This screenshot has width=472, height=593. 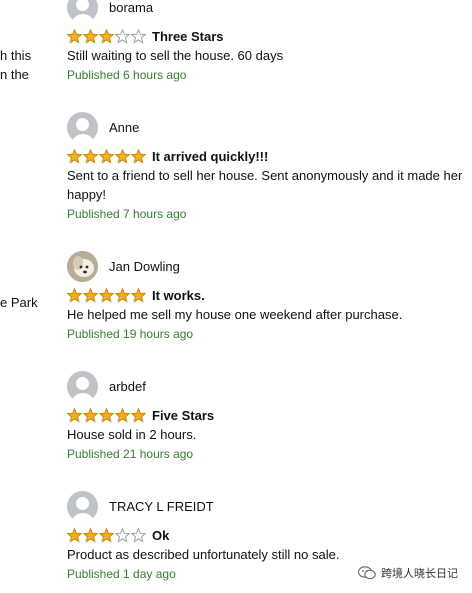 What do you see at coordinates (127, 386) in the screenshot?
I see `author-name: arbdef` at bounding box center [127, 386].